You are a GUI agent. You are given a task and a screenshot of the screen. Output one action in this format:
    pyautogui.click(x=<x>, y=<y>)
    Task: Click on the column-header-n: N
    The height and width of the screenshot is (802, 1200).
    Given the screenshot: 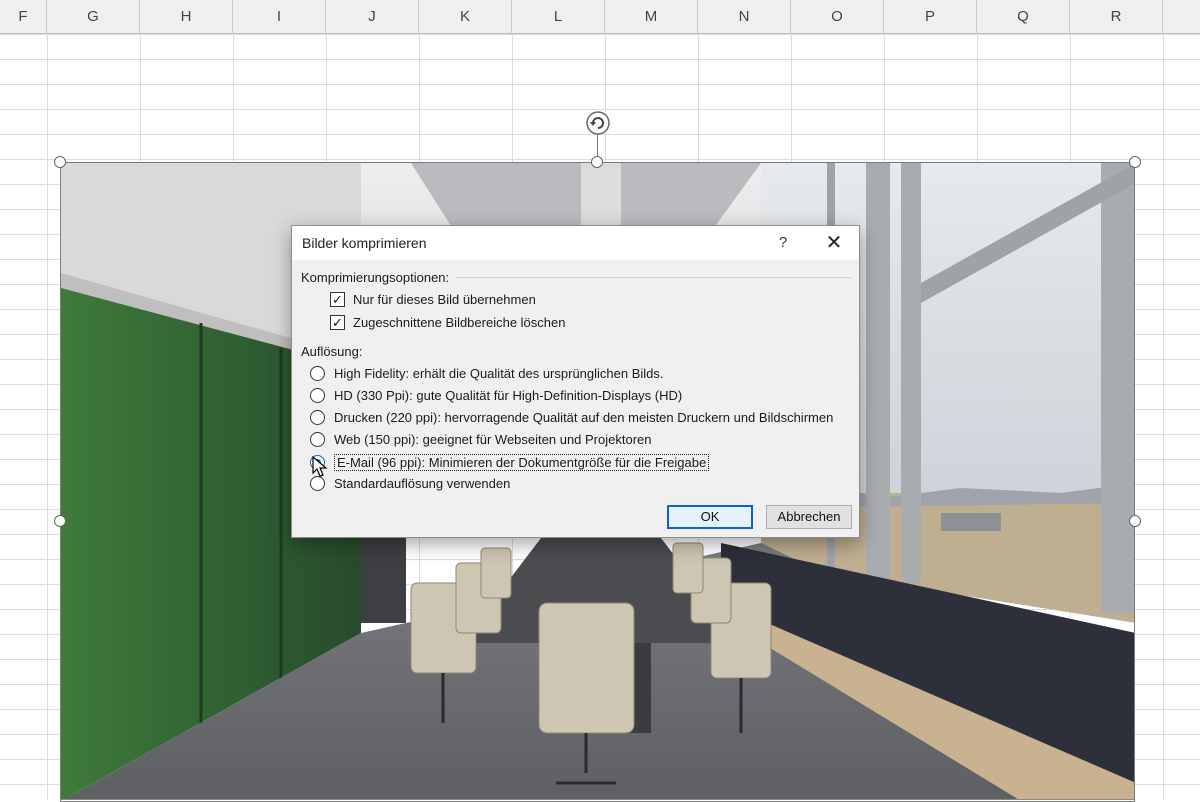 What is the action you would take?
    pyautogui.click(x=744, y=17)
    